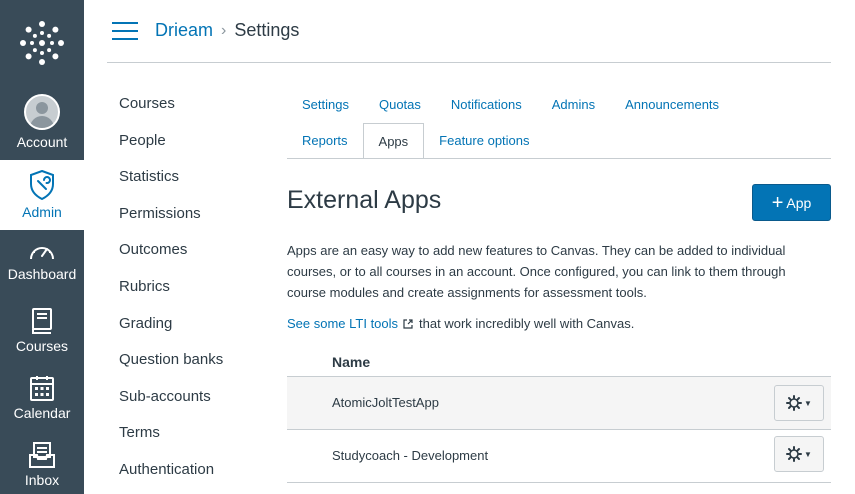 The width and height of the screenshot is (855, 494). What do you see at coordinates (364, 200) in the screenshot?
I see `page-title: External Apps` at bounding box center [364, 200].